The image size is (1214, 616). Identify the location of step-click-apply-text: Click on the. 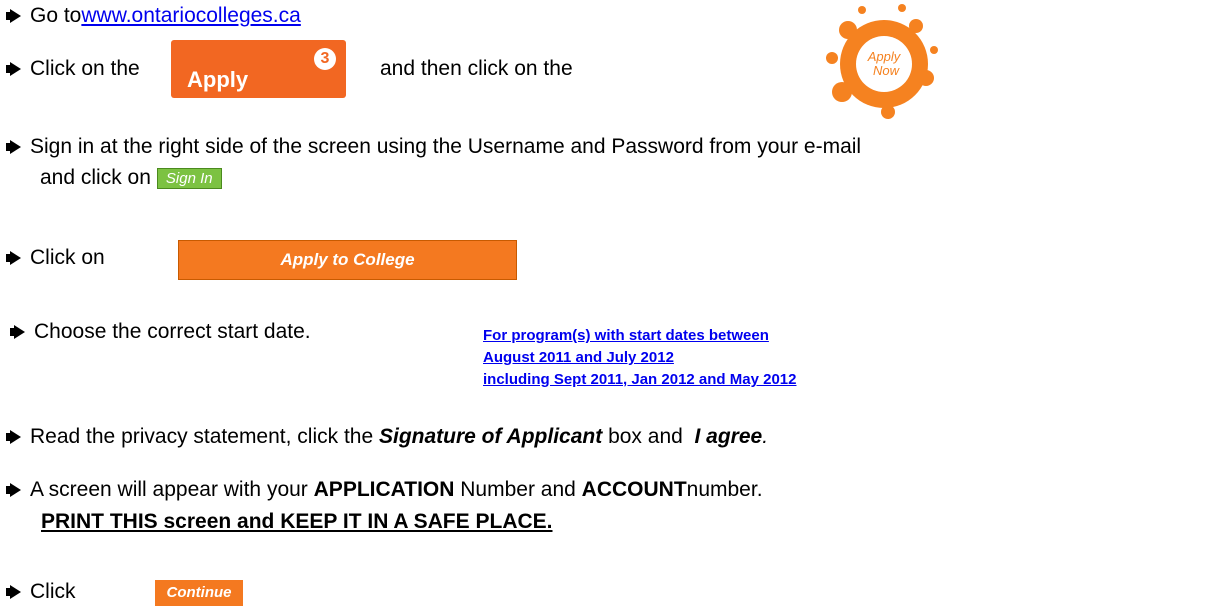
(85, 68).